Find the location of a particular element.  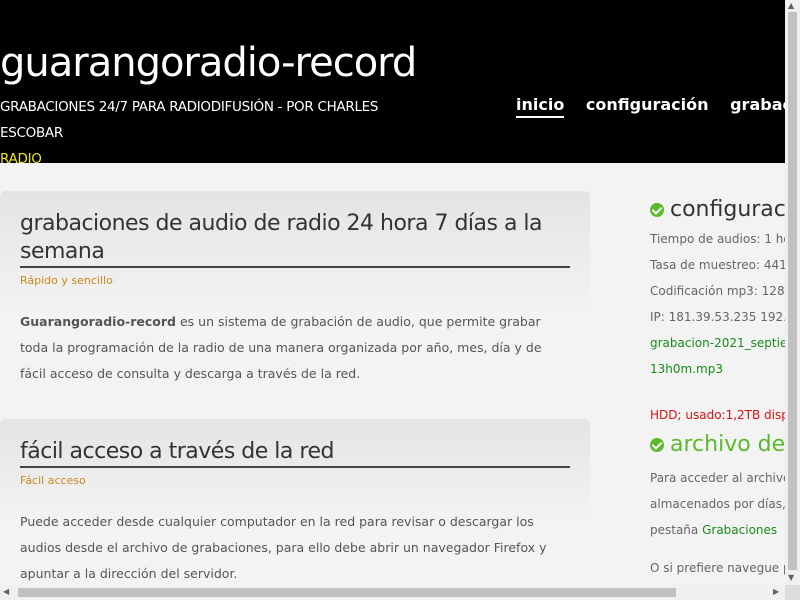

sidebar-config-heading: configuración is located at coordinates (717, 209).